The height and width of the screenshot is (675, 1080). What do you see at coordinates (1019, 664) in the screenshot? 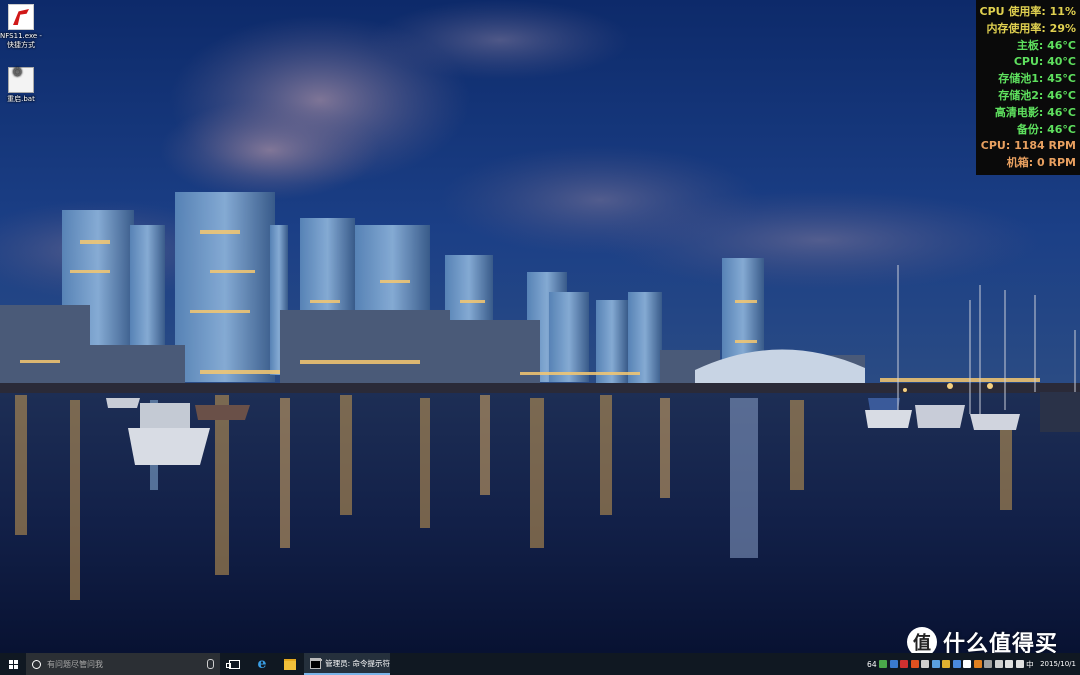
I see `volume-icon` at bounding box center [1019, 664].